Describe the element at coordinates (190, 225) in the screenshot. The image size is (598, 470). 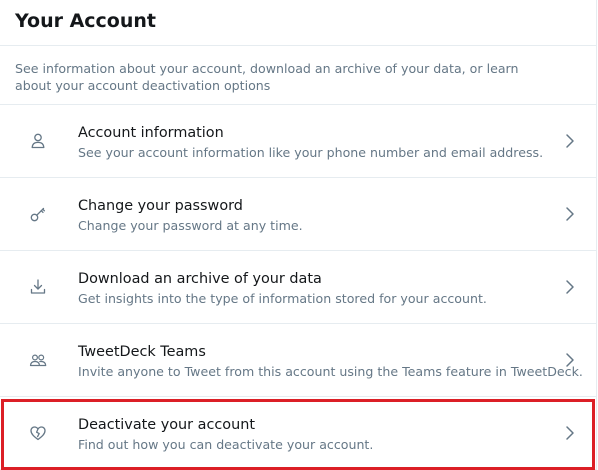
I see `item-description: Change your password at any time.` at that location.